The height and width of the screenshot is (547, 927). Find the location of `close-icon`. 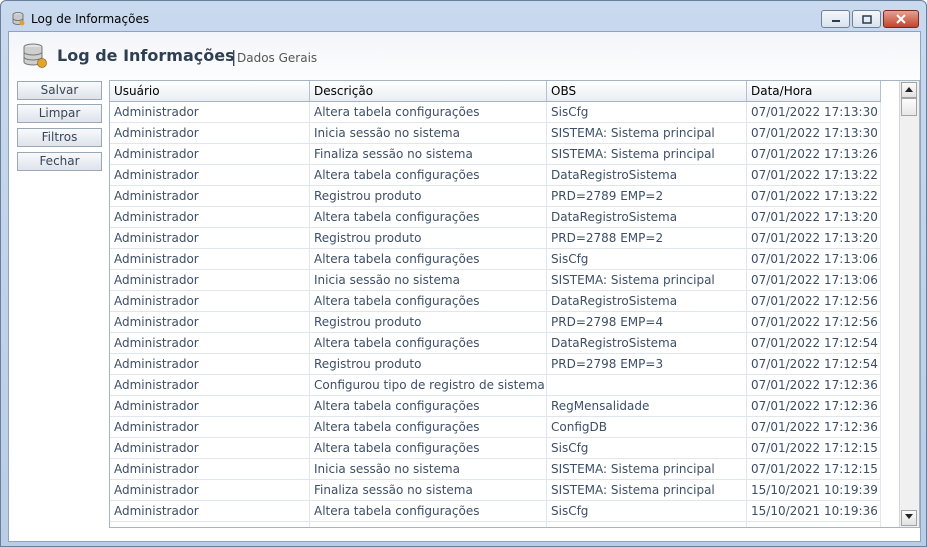

close-icon is located at coordinates (901, 19).